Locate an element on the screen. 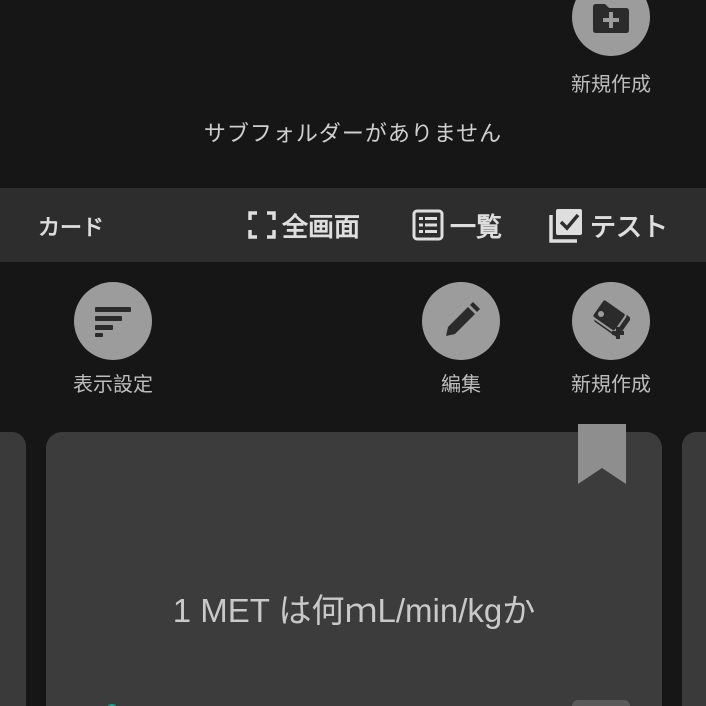 The width and height of the screenshot is (706, 706). edit-button is located at coordinates (461, 321).